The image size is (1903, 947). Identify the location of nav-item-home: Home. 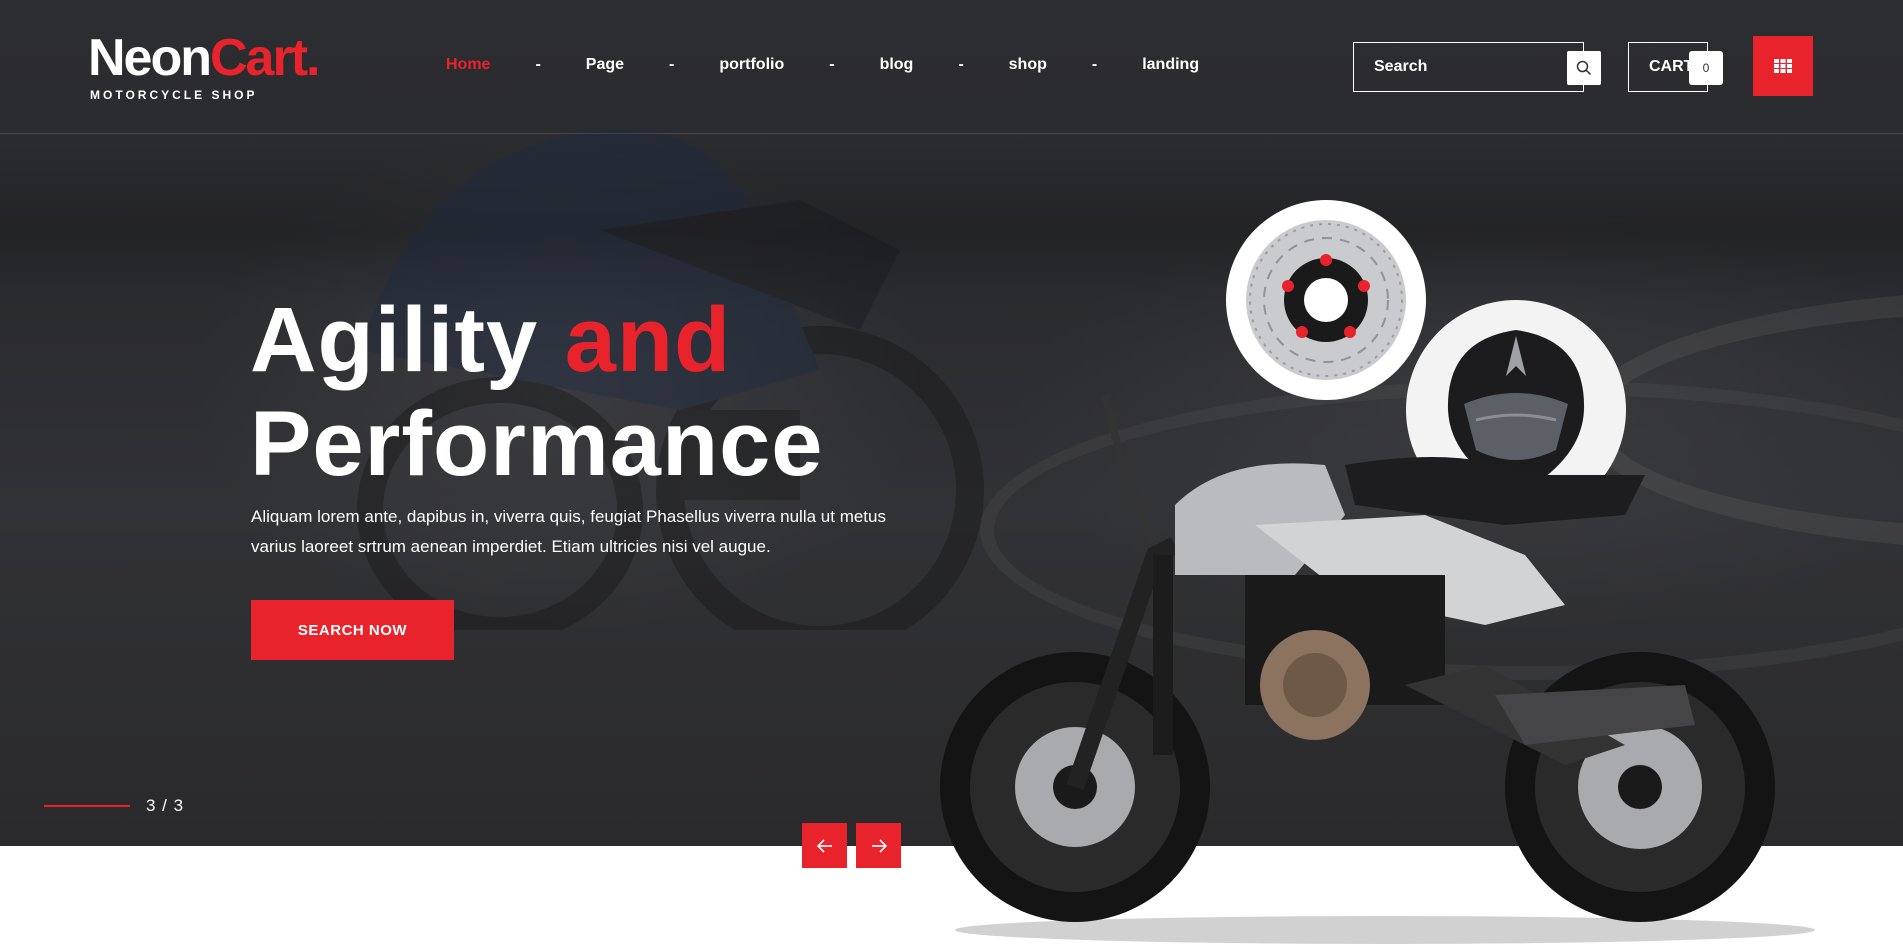
(468, 65).